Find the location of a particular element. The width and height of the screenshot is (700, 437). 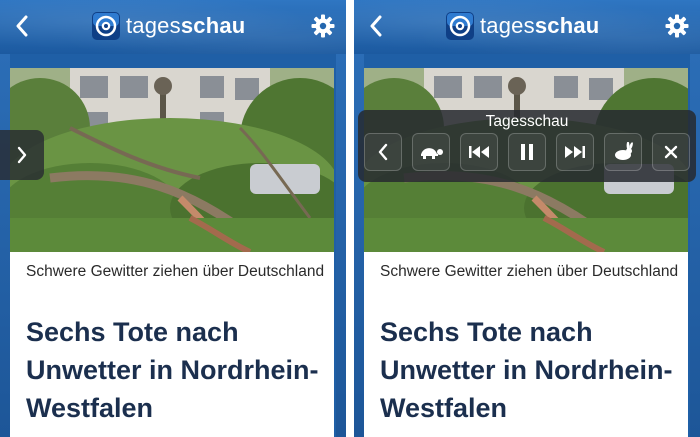

close-icon is located at coordinates (671, 152).